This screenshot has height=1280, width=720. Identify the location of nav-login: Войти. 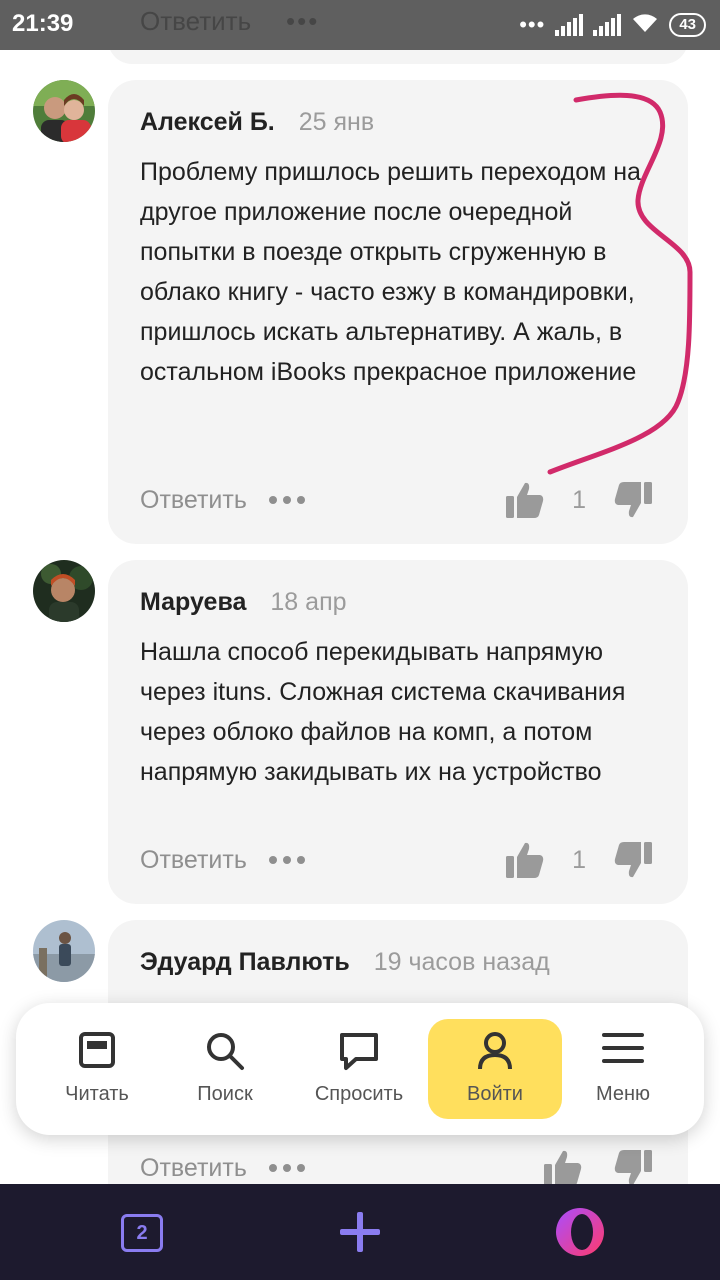
(495, 1069).